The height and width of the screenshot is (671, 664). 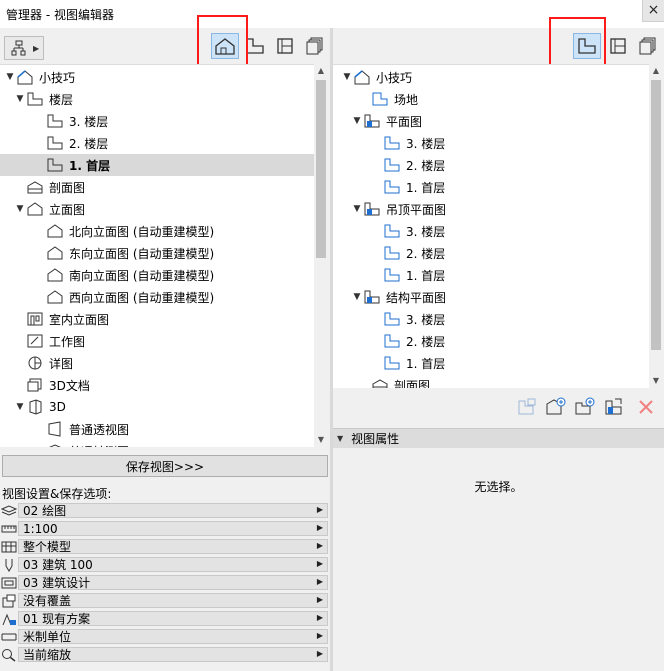 I want to click on view-setting-dropdown: 米制单位 ▶, so click(x=173, y=636).